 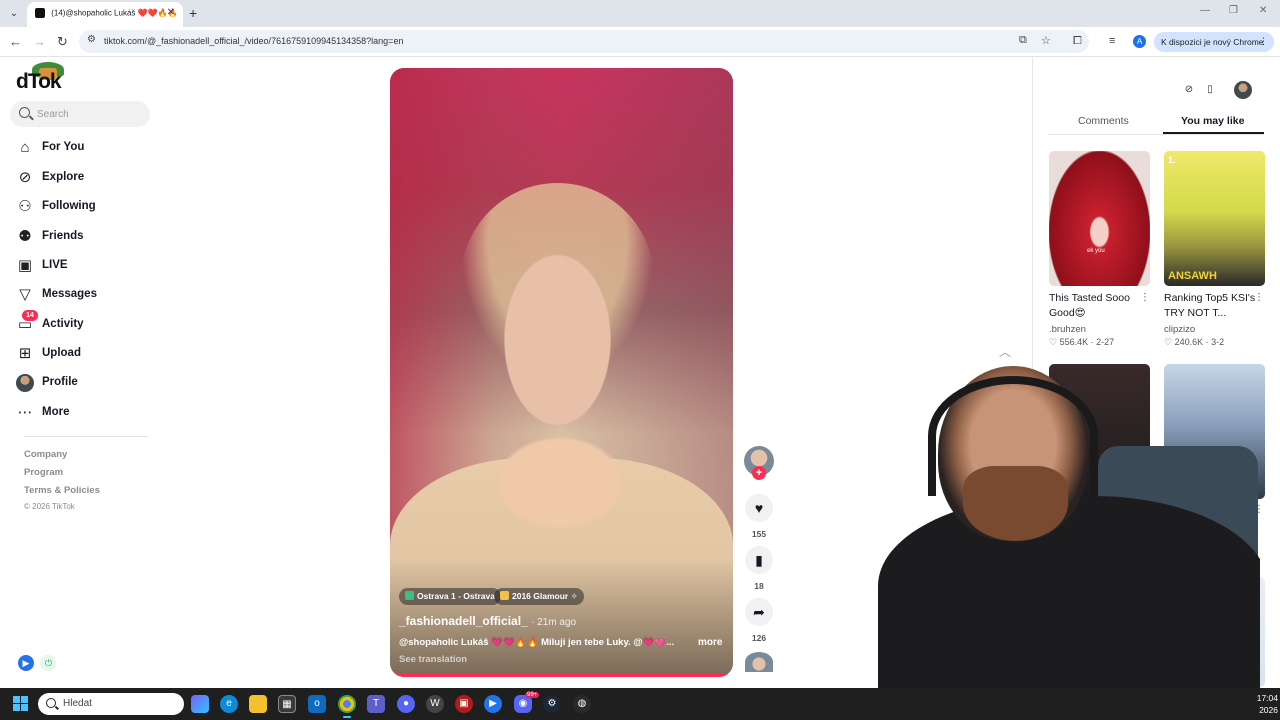 What do you see at coordinates (433, 659) in the screenshot?
I see `see-translation-link: See translation` at bounding box center [433, 659].